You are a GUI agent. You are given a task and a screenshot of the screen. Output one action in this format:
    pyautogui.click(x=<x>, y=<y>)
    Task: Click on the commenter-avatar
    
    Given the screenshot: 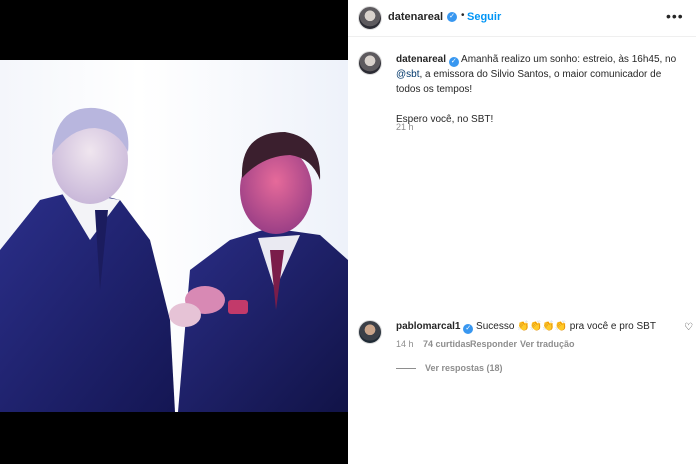 What is the action you would take?
    pyautogui.click(x=370, y=332)
    